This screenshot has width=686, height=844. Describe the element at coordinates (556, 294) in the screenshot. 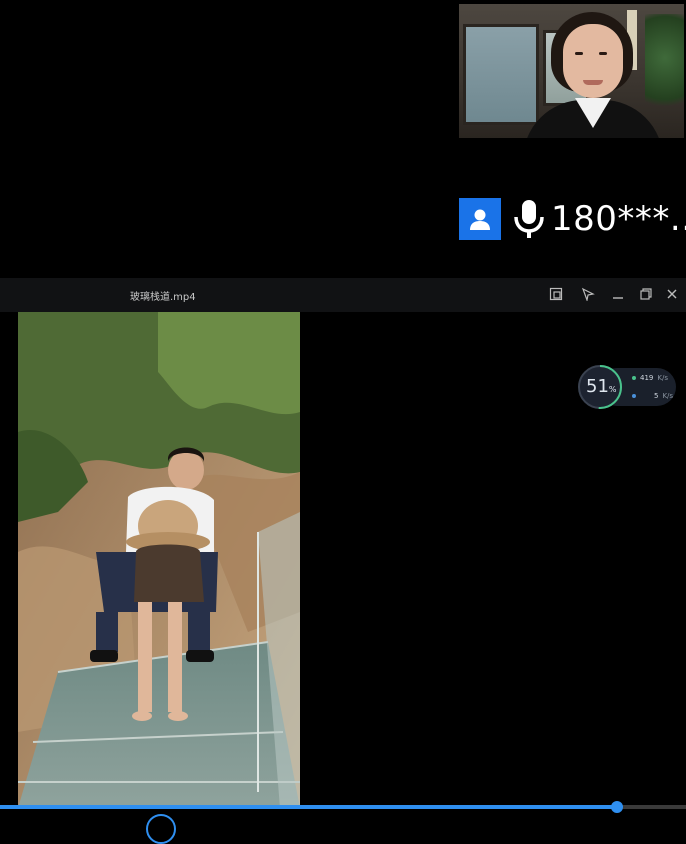

I see `screenshot-icon` at that location.